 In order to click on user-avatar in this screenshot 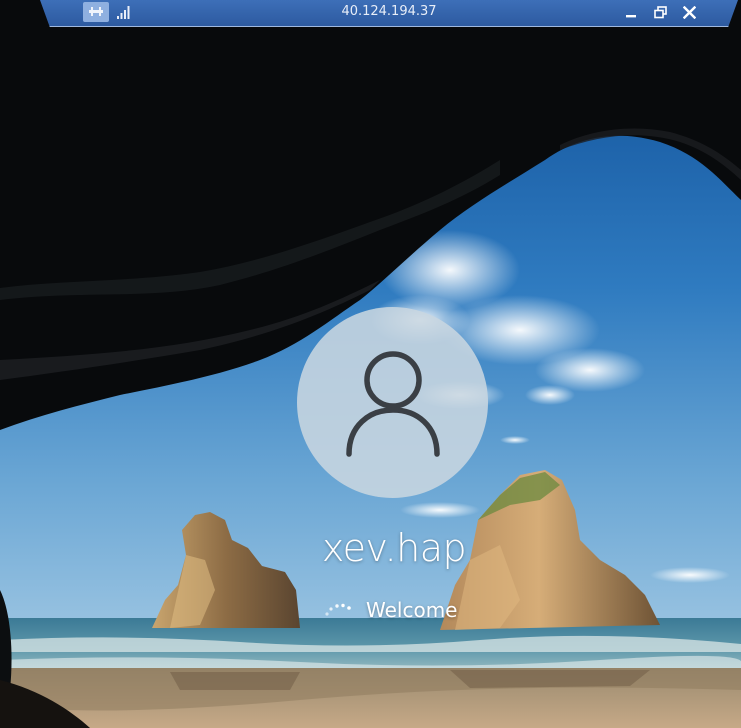, I will do `click(392, 402)`.